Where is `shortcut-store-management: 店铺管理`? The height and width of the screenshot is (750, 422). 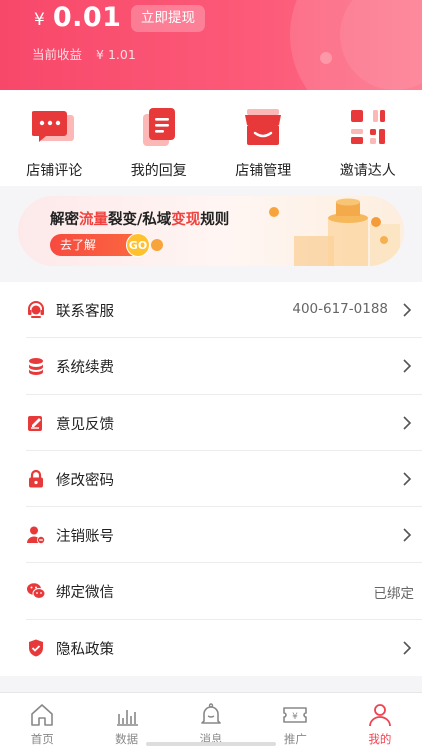
shortcut-store-management: 店铺管理 is located at coordinates (263, 138).